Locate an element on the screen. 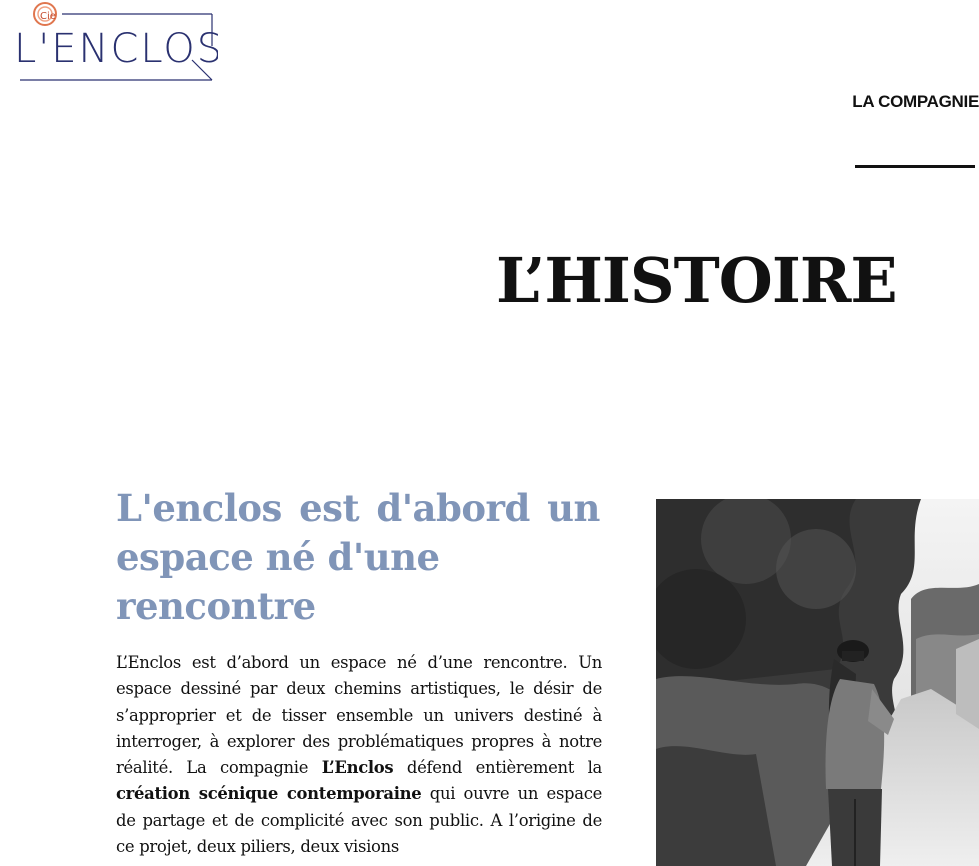 Image resolution: width=979 pixels, height=866 pixels. page-title: L’HISTOIRE is located at coordinates (697, 280).